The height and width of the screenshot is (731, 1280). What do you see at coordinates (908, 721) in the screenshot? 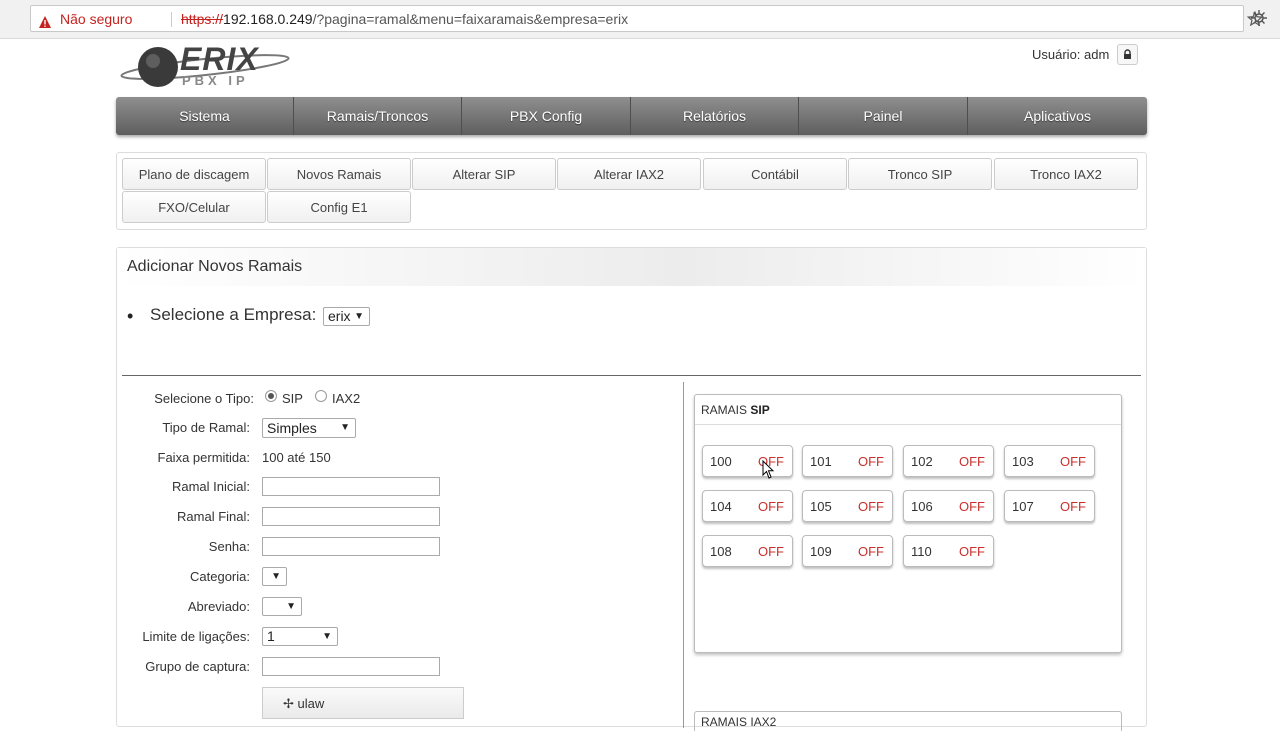
I see `ramais-iax-box: RAMAIS IAX2` at bounding box center [908, 721].